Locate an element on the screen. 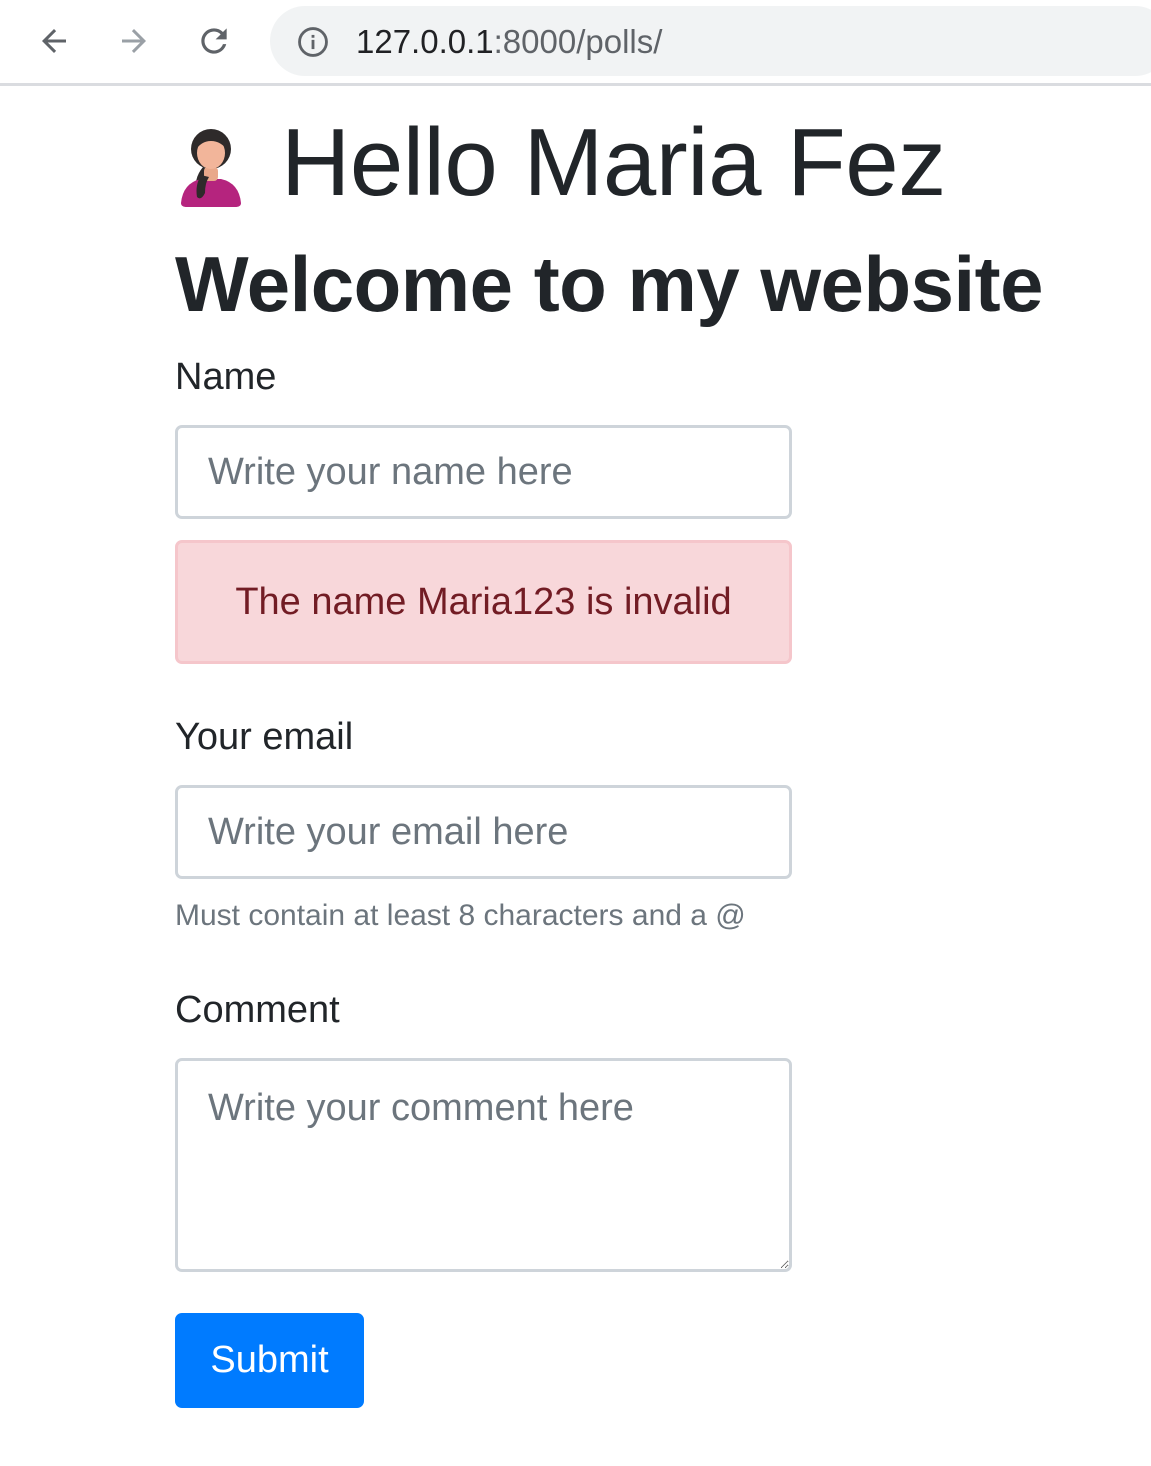  email-input is located at coordinates (483, 832).